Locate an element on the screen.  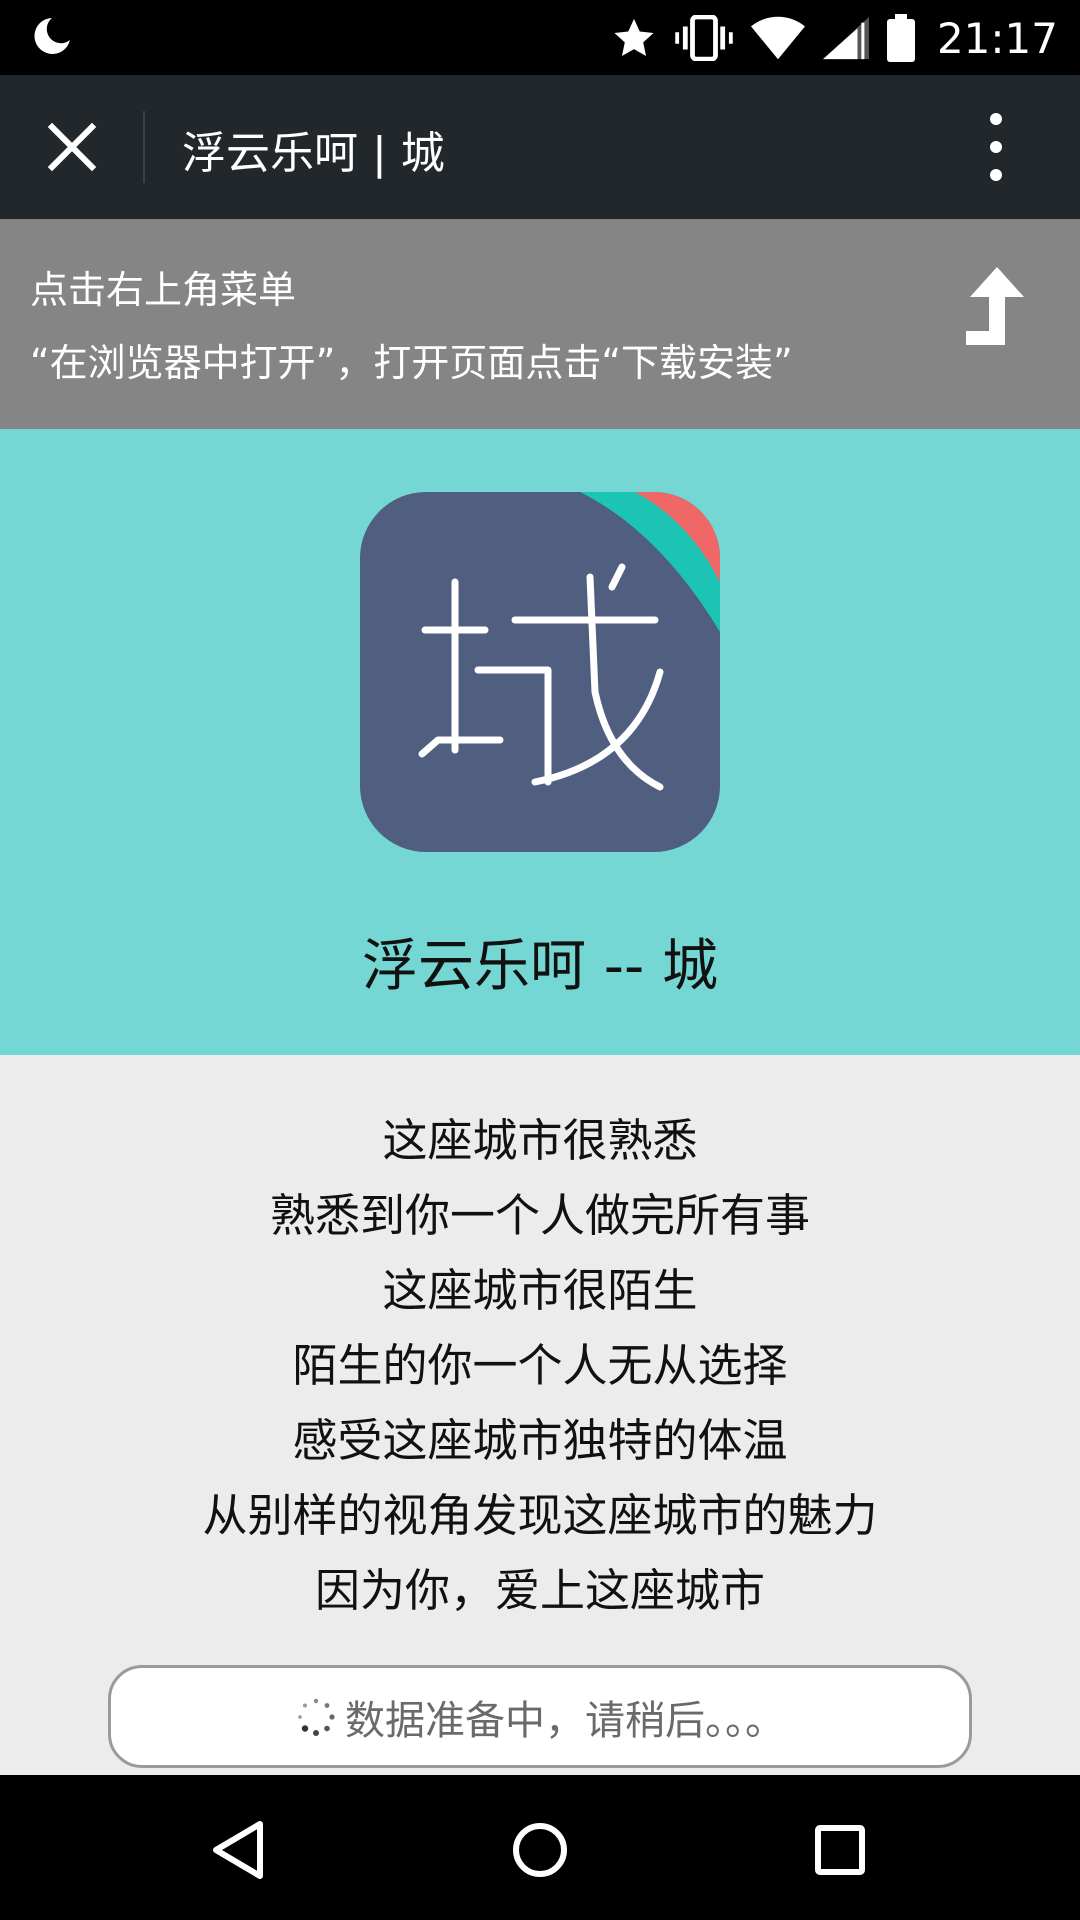
app-icon is located at coordinates (540, 672).